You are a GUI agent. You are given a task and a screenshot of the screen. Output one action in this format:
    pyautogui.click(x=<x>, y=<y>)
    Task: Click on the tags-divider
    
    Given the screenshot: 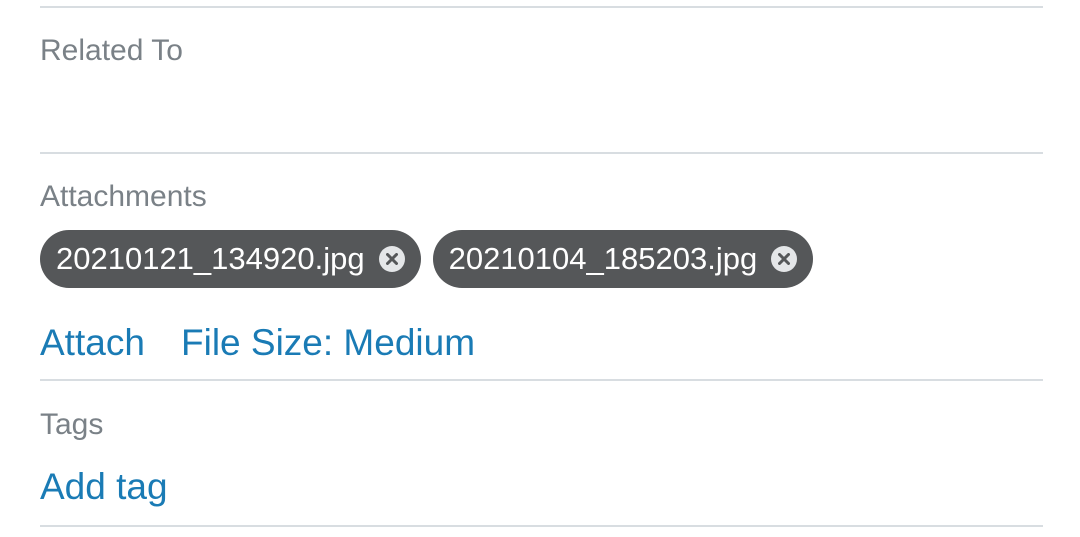 What is the action you would take?
    pyautogui.click(x=541, y=526)
    